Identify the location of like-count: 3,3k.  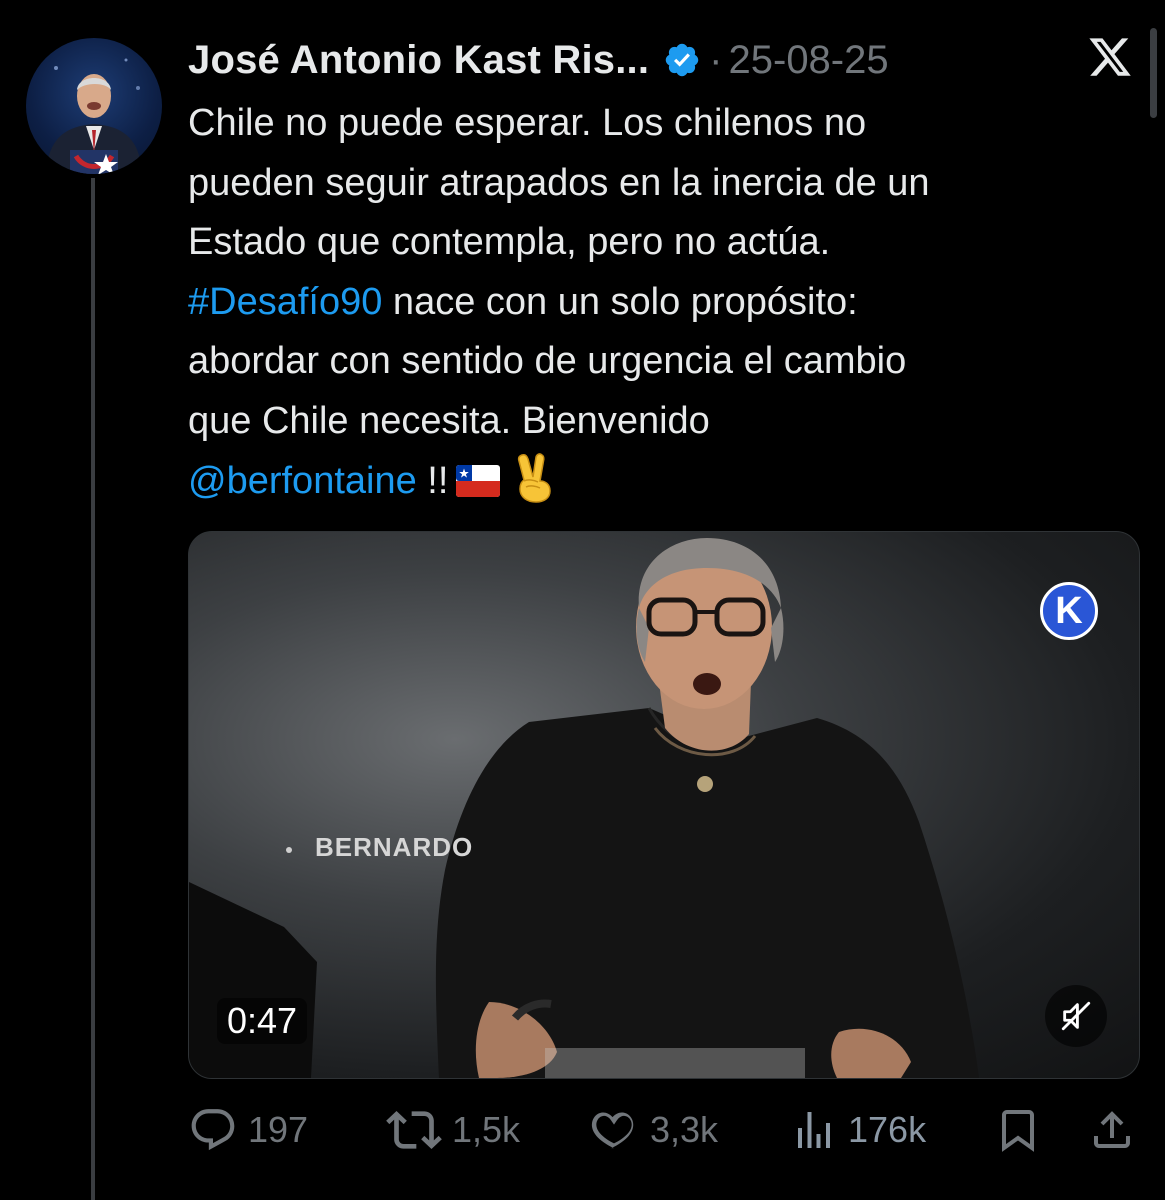
(684, 1129).